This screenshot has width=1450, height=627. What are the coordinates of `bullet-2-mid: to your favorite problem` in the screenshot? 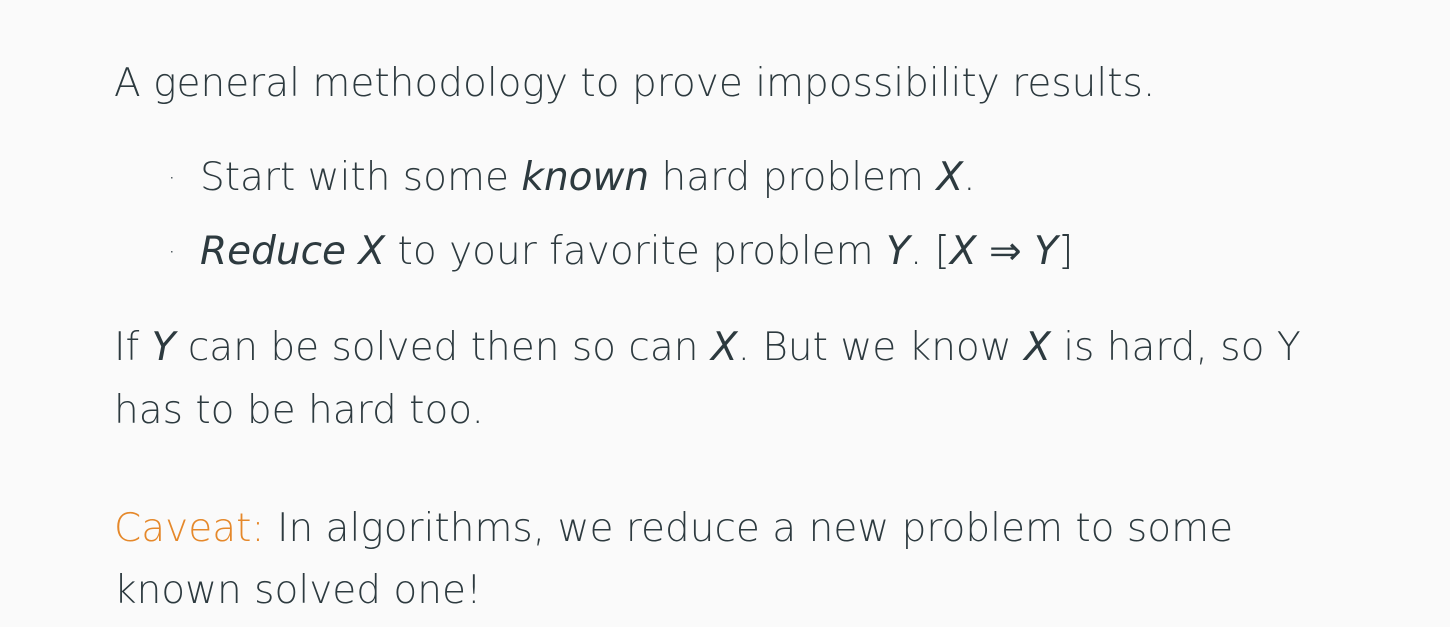 It's located at (636, 251).